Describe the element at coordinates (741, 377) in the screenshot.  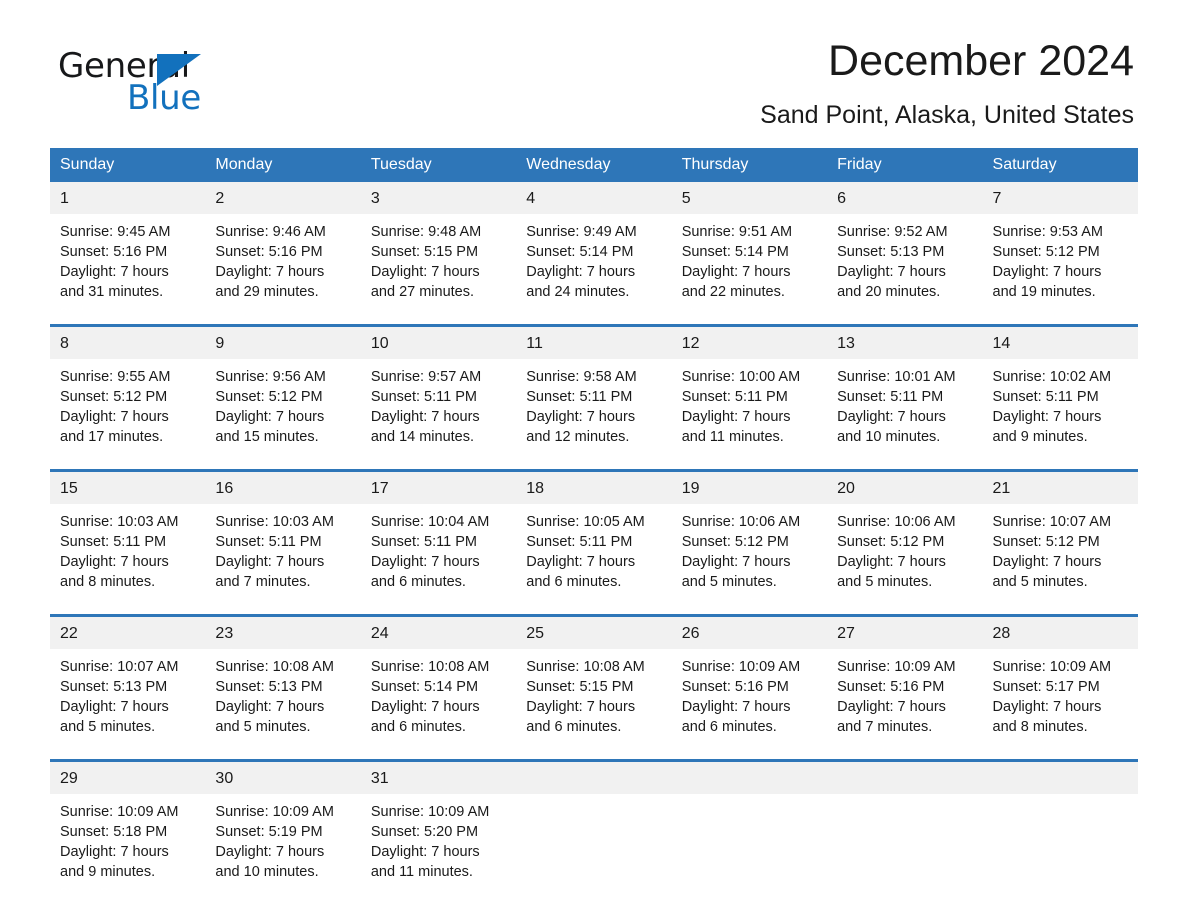
I see `sunrise-text: Sunrise: 10:00 AM` at that location.